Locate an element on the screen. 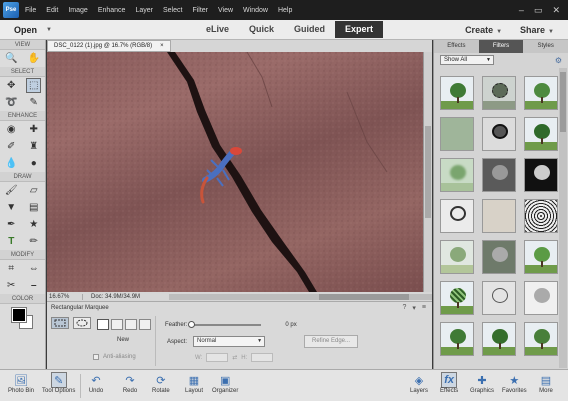 This screenshot has width=568, height=401. menu-enhance: Enhance is located at coordinates (112, 10).